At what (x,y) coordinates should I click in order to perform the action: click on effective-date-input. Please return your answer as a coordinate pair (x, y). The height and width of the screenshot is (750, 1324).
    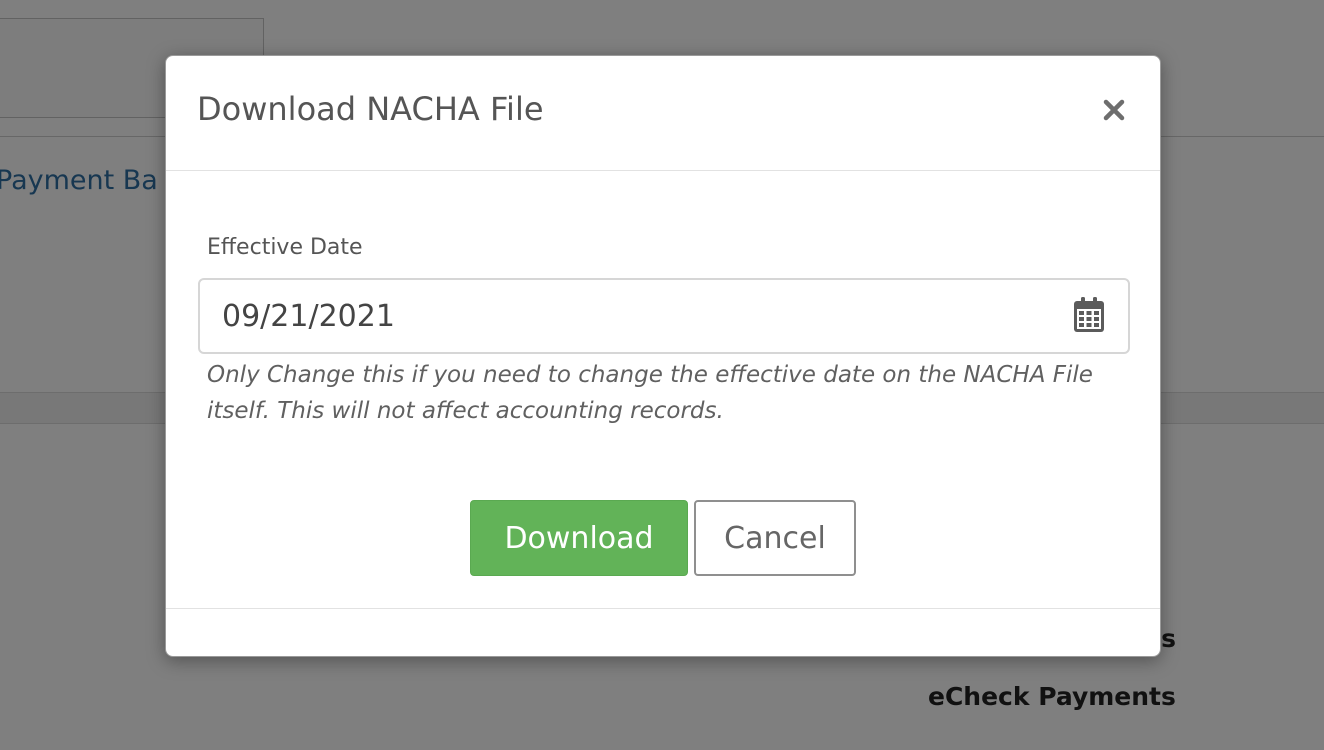
    Looking at the image, I should click on (632, 316).